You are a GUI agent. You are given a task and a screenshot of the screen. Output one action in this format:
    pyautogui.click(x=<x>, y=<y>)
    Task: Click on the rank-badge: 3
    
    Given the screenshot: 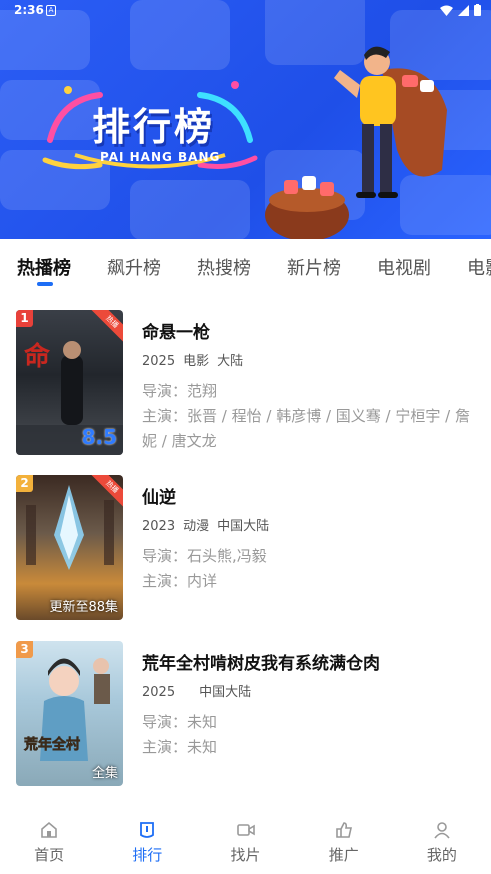 What is the action you would take?
    pyautogui.click(x=24, y=649)
    